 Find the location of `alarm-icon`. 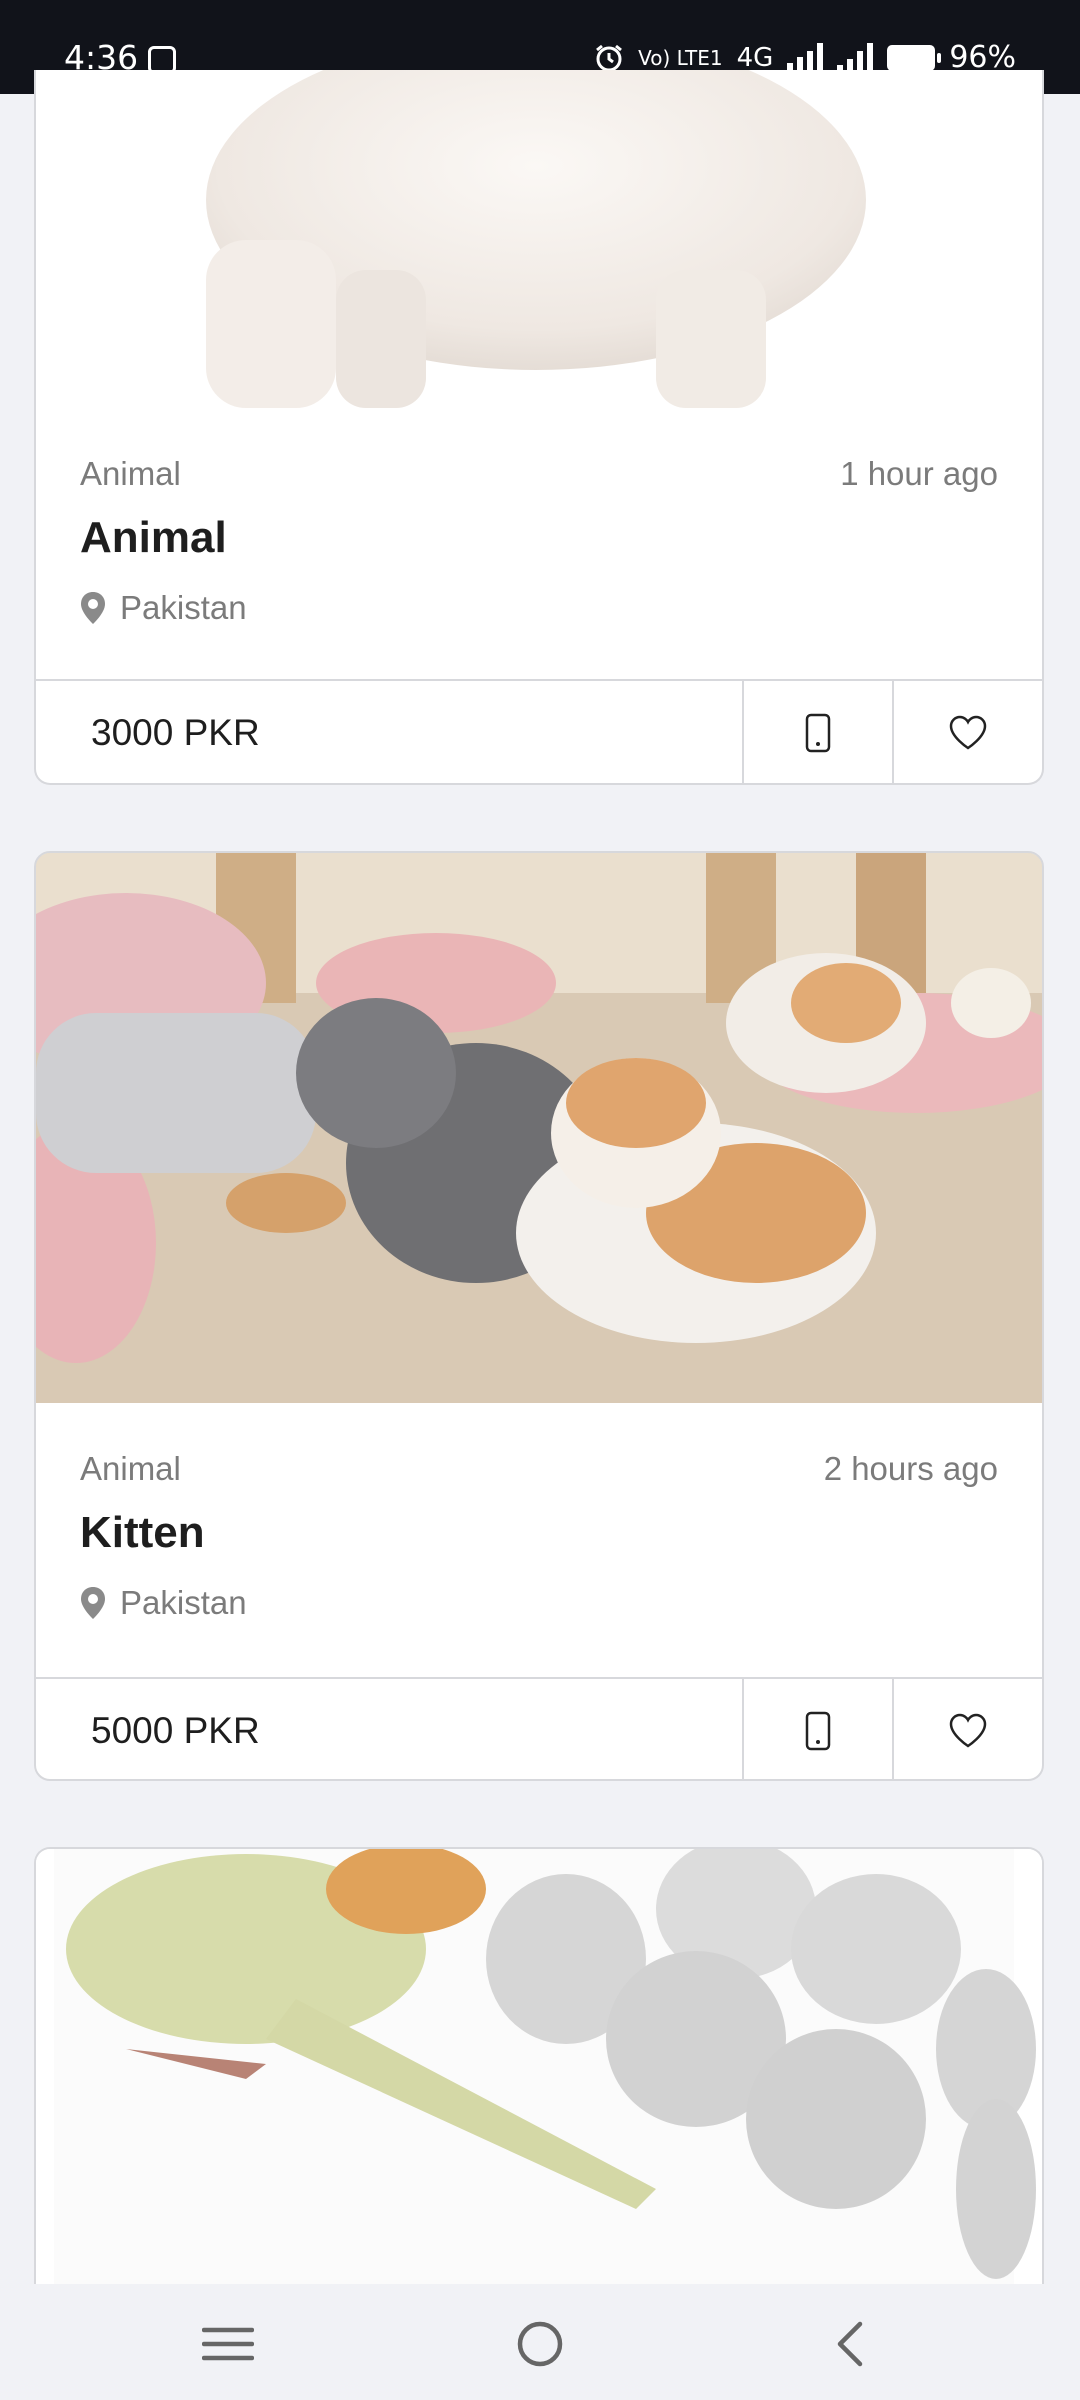

alarm-icon is located at coordinates (609, 57).